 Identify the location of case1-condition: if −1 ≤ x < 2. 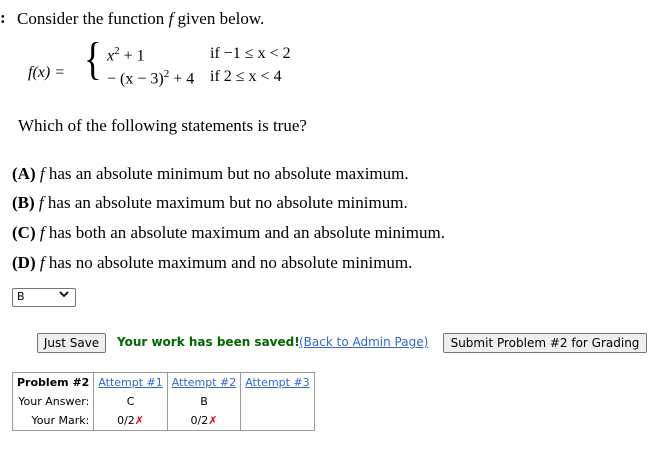
(250, 53).